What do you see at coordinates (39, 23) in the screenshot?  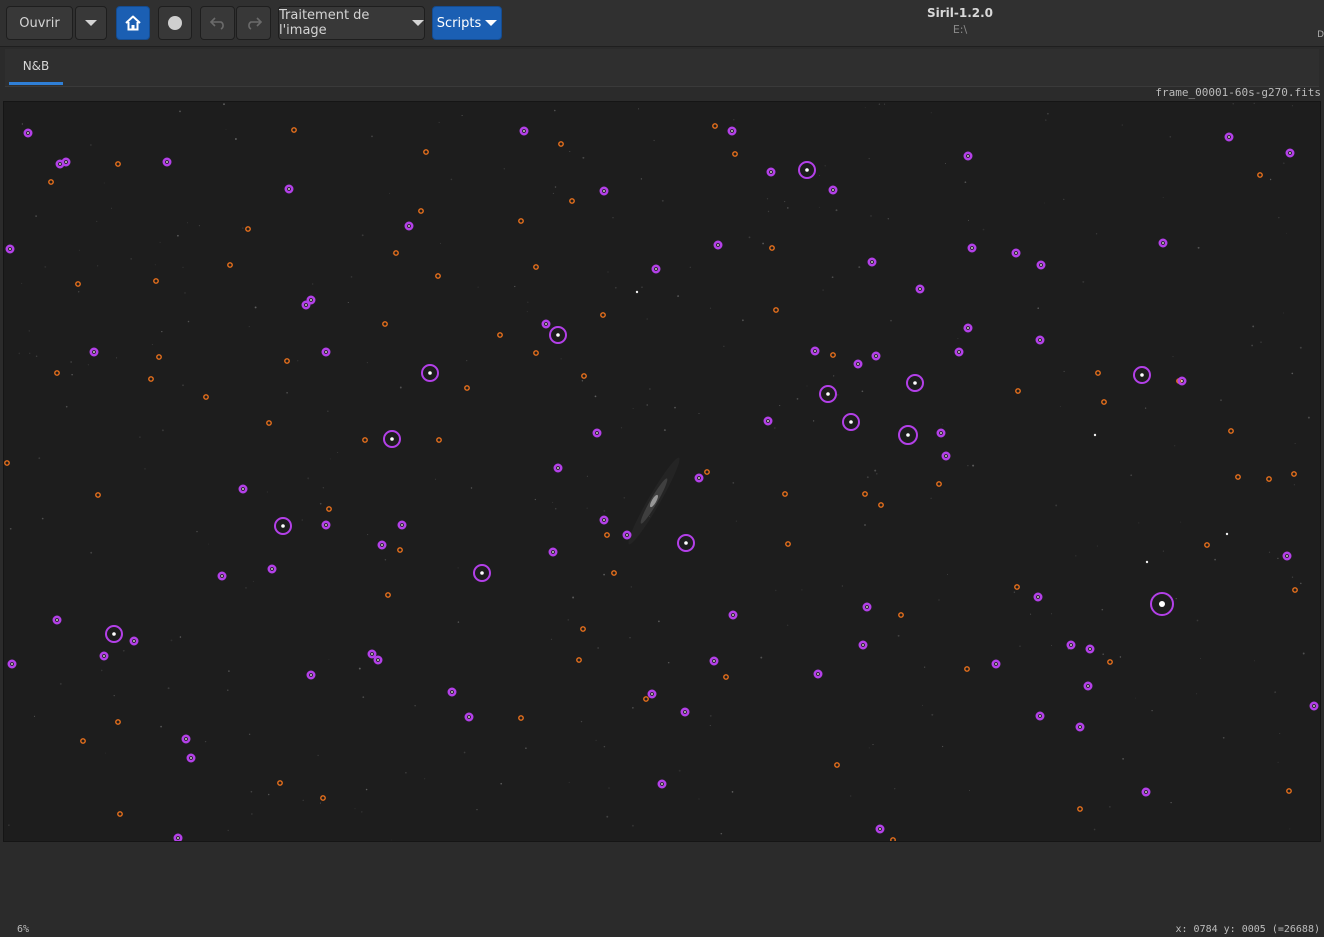 I see `open-button: Ouvrir` at bounding box center [39, 23].